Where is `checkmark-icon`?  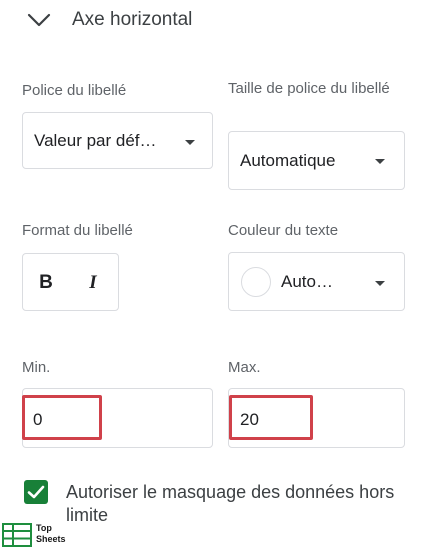
checkmark-icon is located at coordinates (36, 492).